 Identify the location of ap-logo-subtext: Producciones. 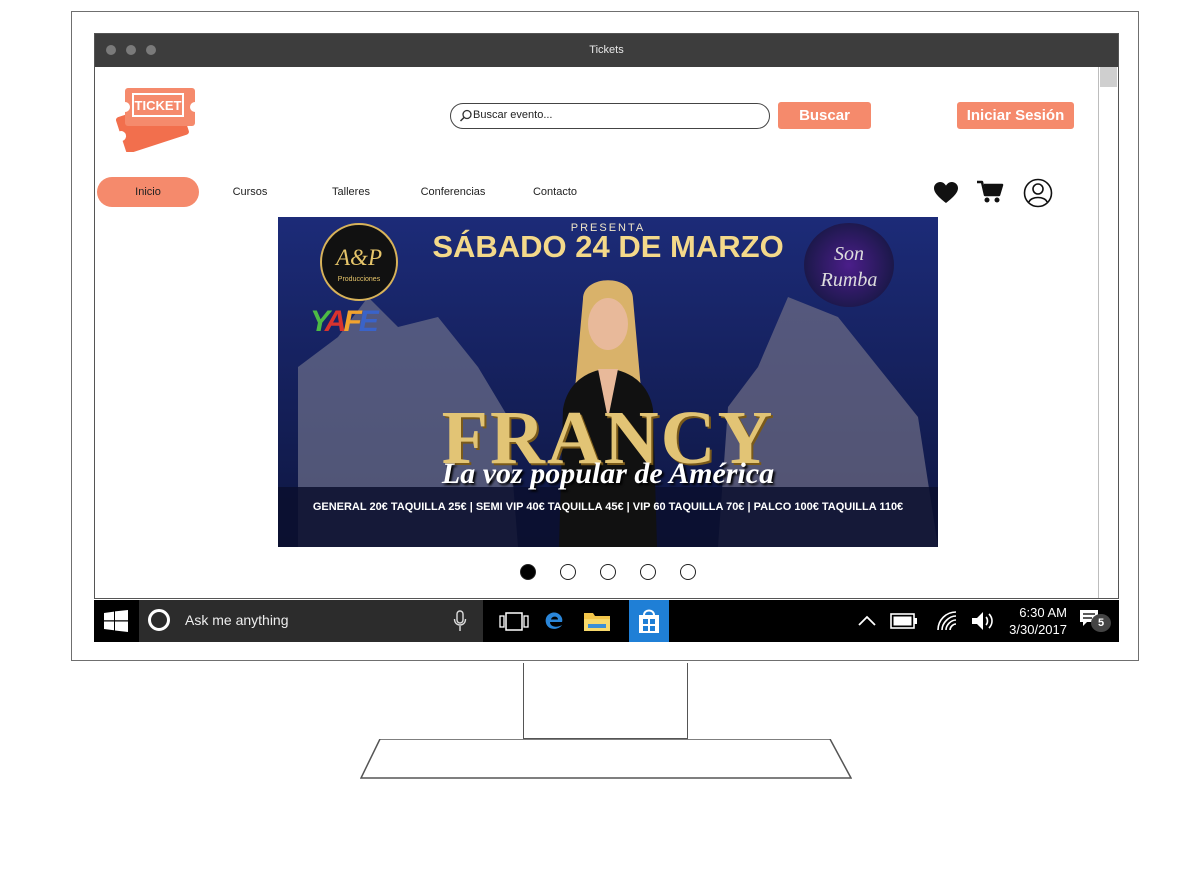
(359, 279).